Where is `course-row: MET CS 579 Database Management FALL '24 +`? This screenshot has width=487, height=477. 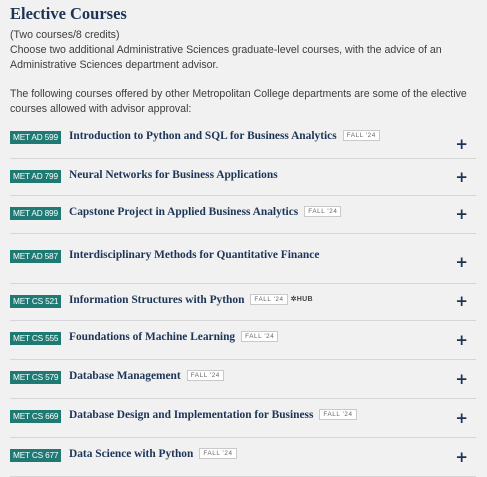 course-row: MET CS 579 Database Management FALL '24 + is located at coordinates (243, 379).